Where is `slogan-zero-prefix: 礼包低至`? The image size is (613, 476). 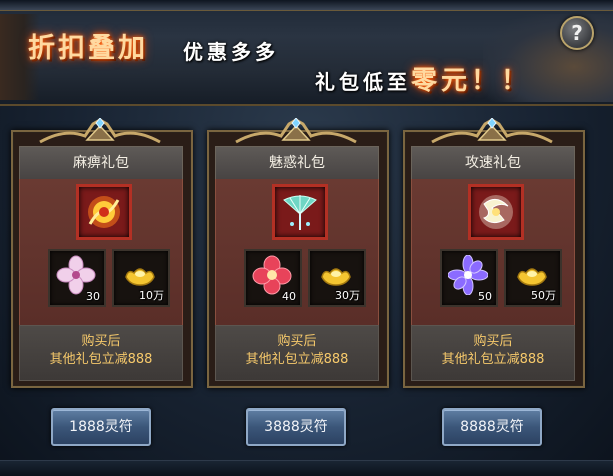
slogan-zero-prefix: 礼包低至 is located at coordinates (363, 82).